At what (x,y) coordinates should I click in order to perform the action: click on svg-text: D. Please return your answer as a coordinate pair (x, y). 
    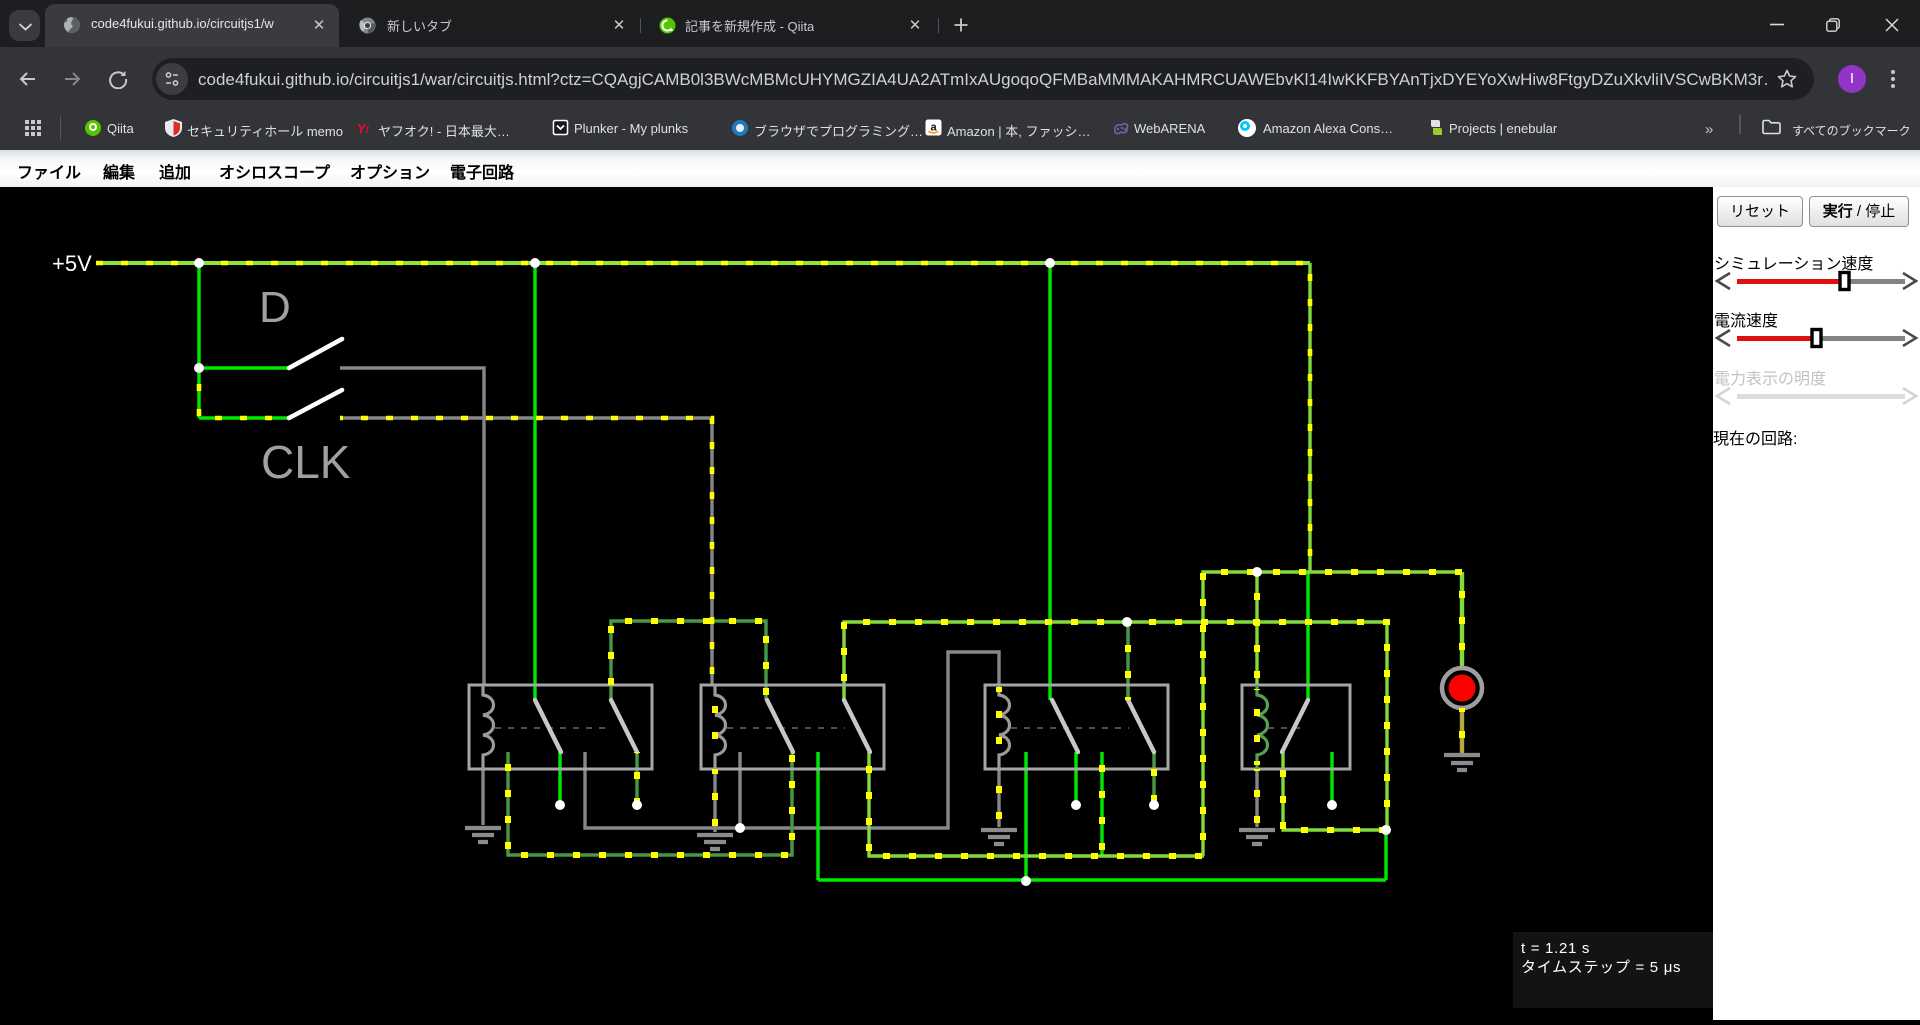
    Looking at the image, I should click on (275, 307).